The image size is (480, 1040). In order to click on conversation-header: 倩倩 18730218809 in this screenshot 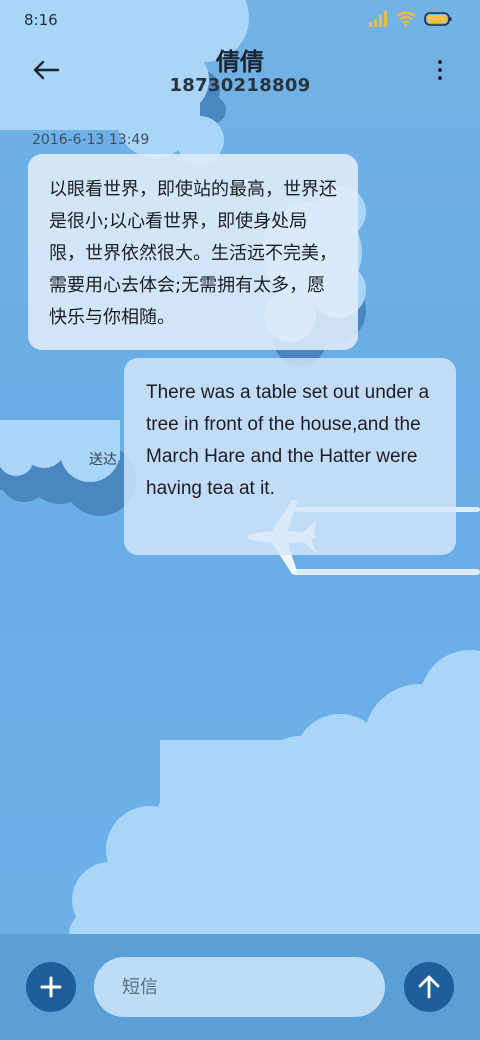, I will do `click(240, 75)`.